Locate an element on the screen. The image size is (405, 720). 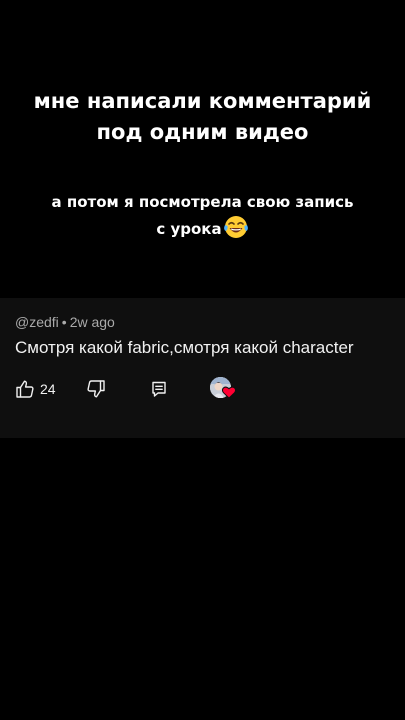
thumbs-down-icon is located at coordinates (96, 389).